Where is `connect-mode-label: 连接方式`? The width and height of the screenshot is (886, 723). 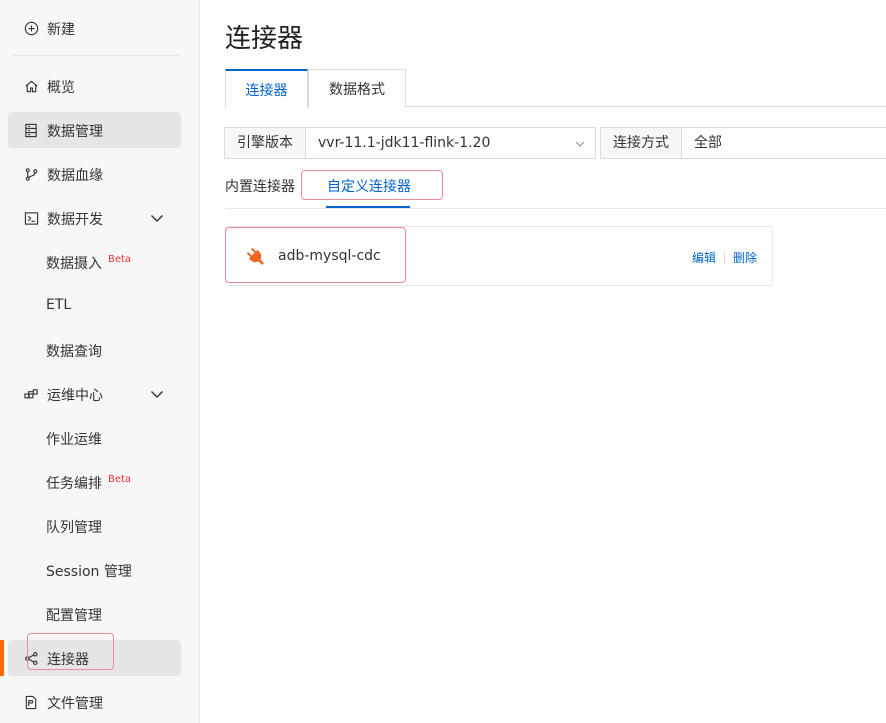
connect-mode-label: 连接方式 is located at coordinates (641, 143).